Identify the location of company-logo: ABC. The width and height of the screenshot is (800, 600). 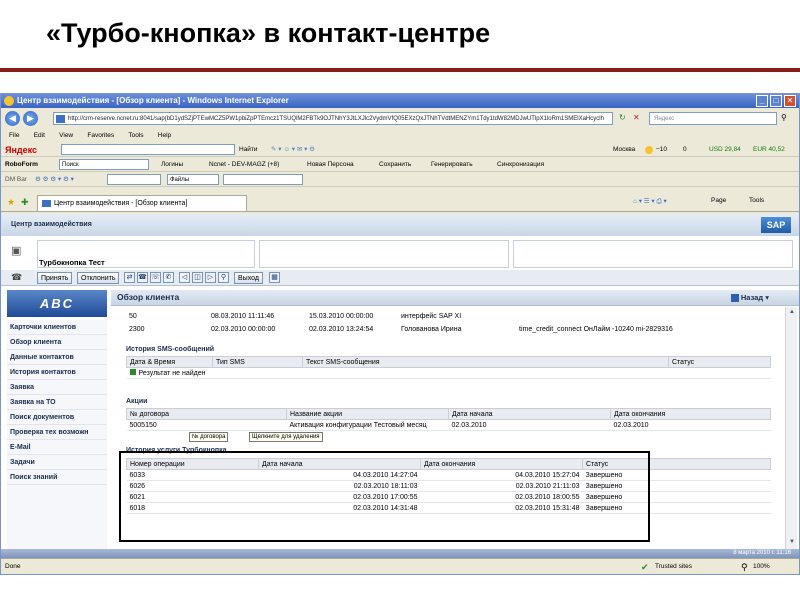
(57, 303).